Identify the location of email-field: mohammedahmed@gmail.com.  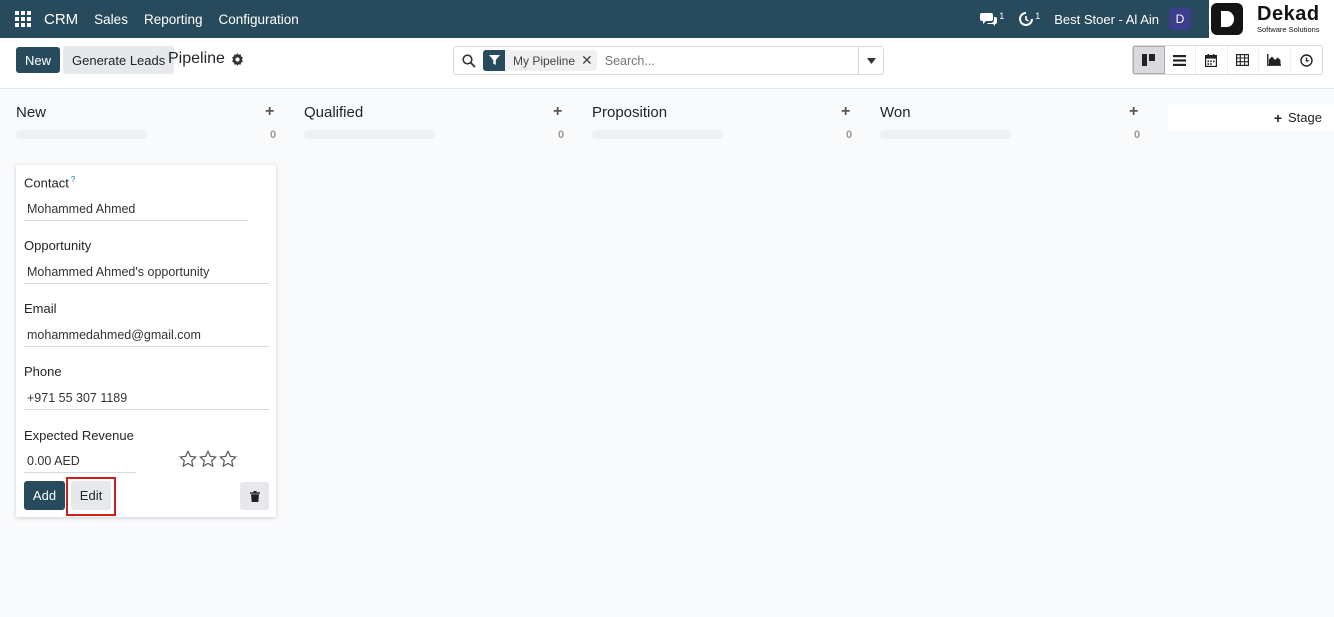
(146, 335).